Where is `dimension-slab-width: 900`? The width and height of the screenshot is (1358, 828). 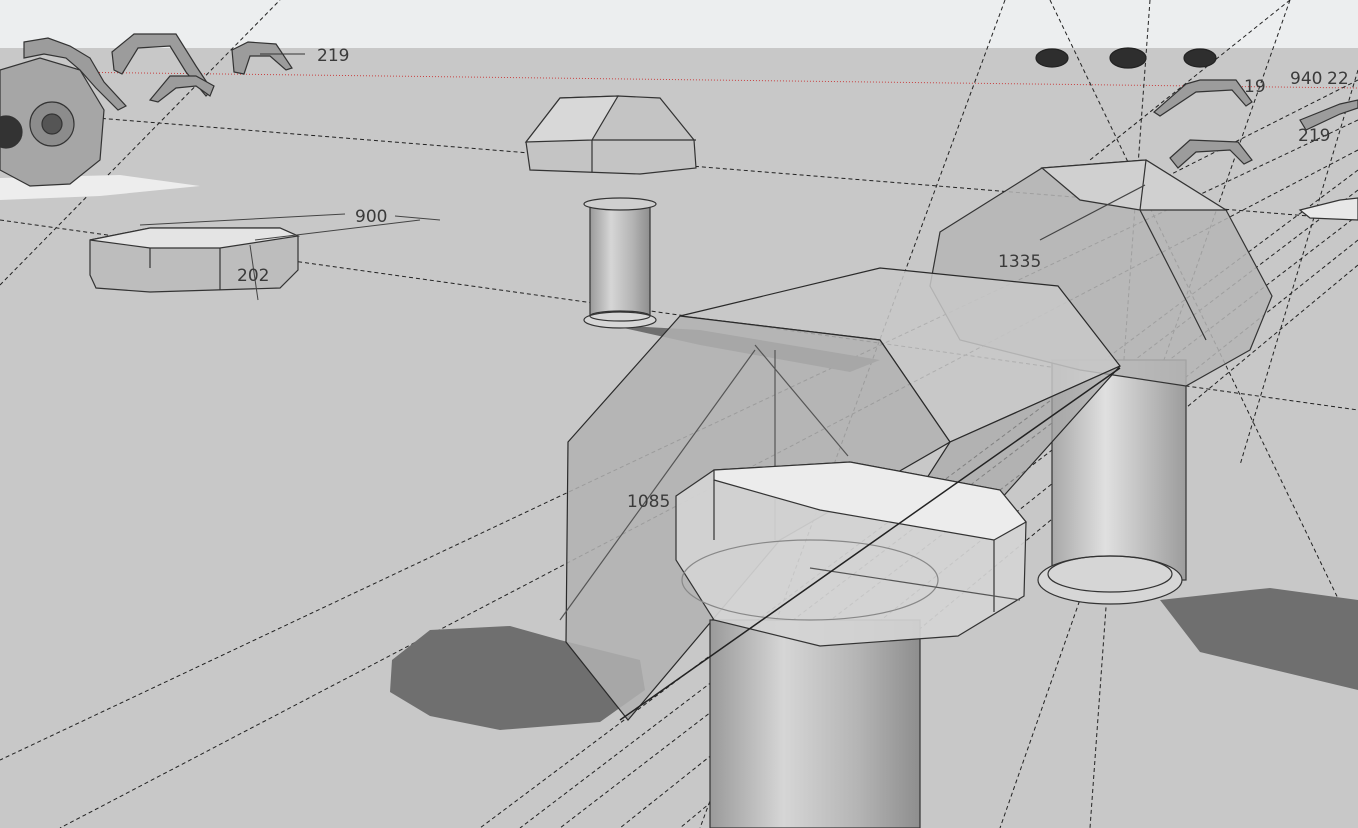
dimension-slab-width: 900 is located at coordinates (371, 217).